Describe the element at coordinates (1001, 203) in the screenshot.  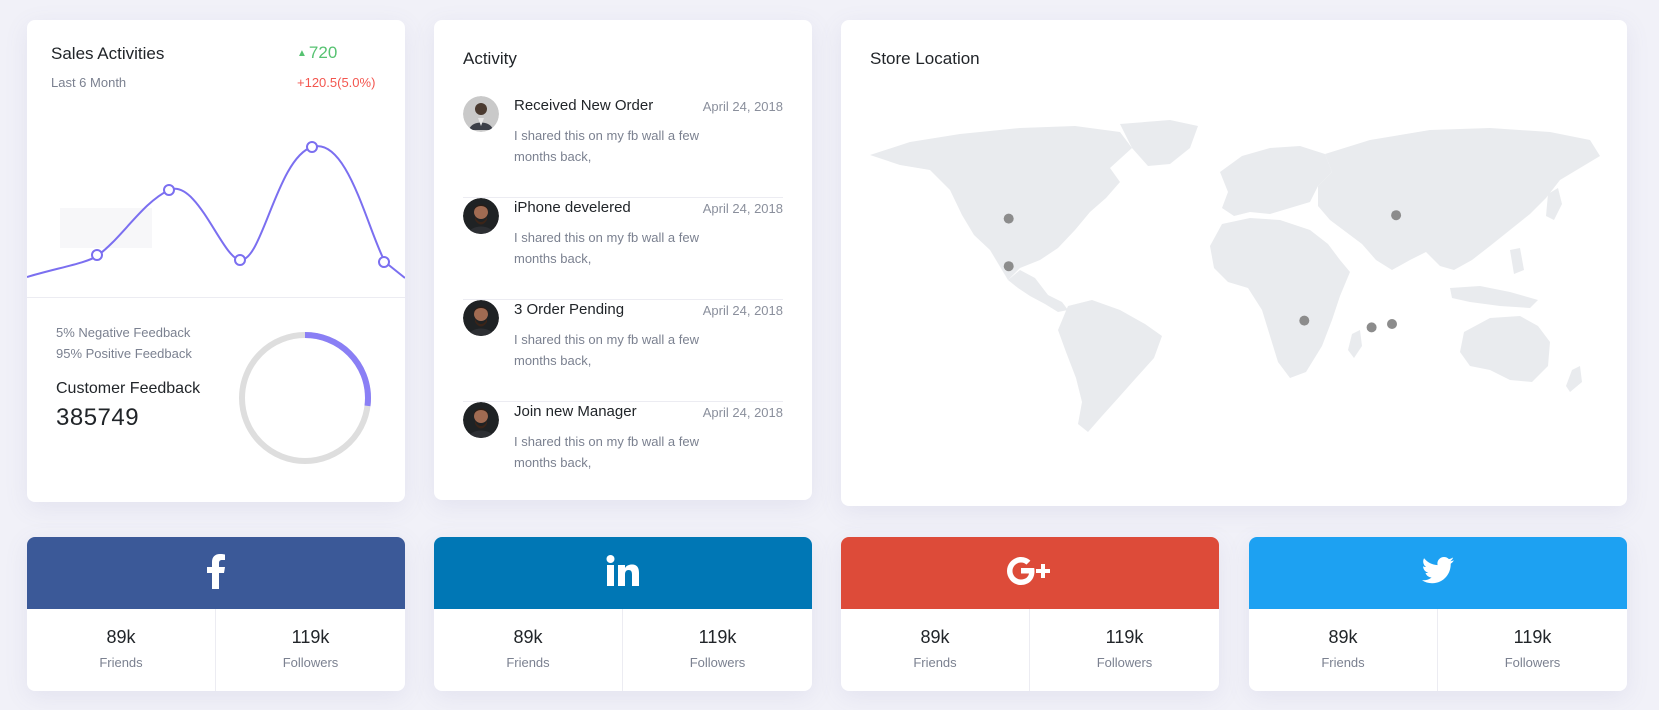
I see `map-north-america` at that location.